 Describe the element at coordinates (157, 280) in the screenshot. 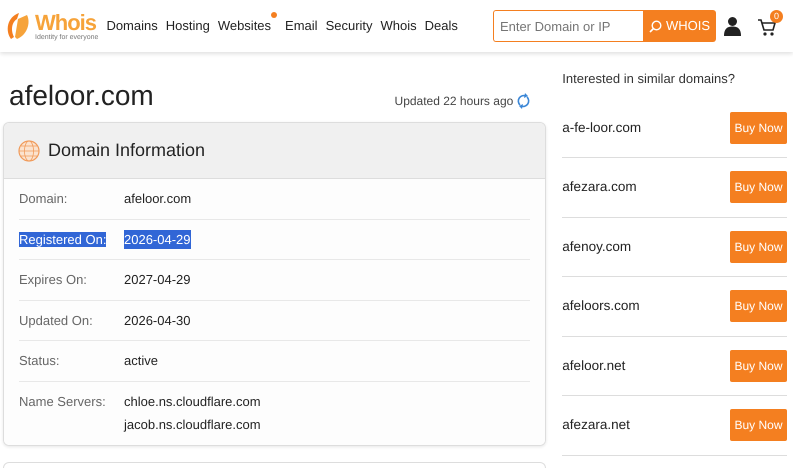

I see `field-value: 2027-04-29` at that location.